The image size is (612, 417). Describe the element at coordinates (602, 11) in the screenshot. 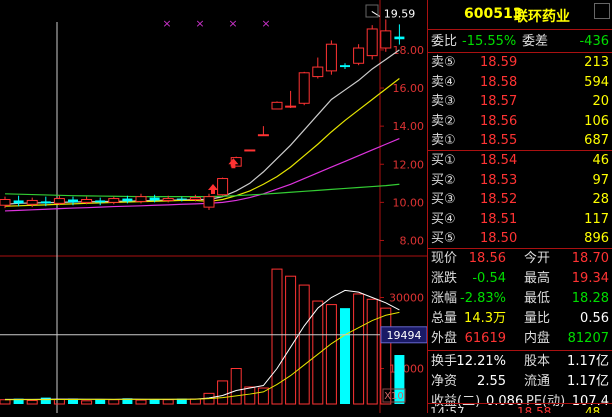

I see `close-icon` at that location.